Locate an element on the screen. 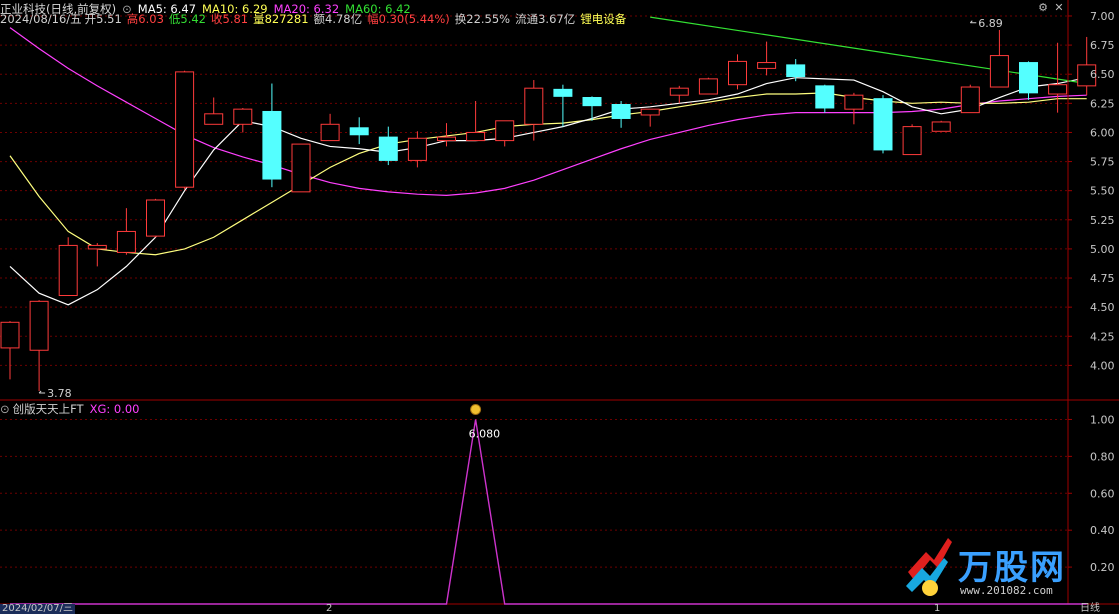 The image size is (1119, 614). change-value: 幅0.30(5.44%) is located at coordinates (408, 19).